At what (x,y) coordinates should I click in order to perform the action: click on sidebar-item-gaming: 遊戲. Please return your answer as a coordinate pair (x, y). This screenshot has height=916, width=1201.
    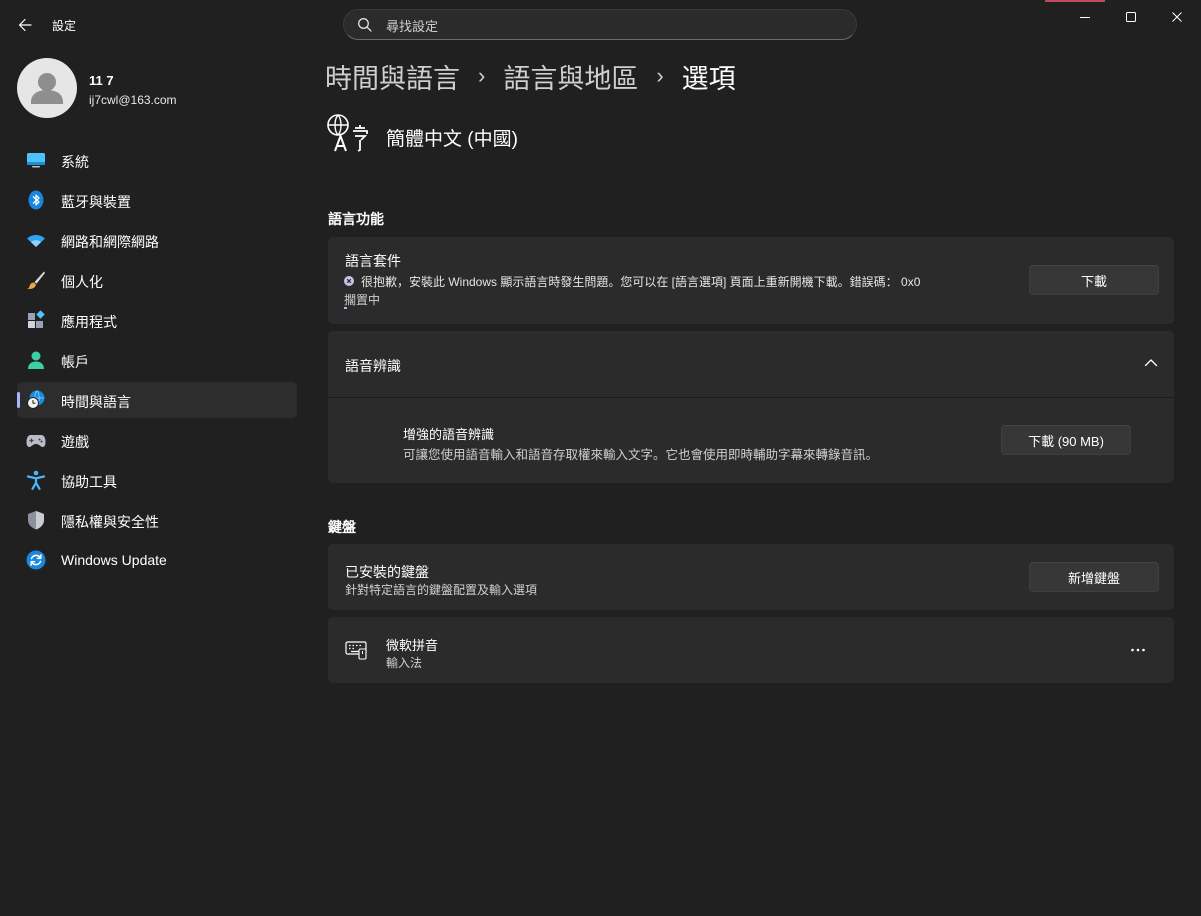
    Looking at the image, I should click on (157, 440).